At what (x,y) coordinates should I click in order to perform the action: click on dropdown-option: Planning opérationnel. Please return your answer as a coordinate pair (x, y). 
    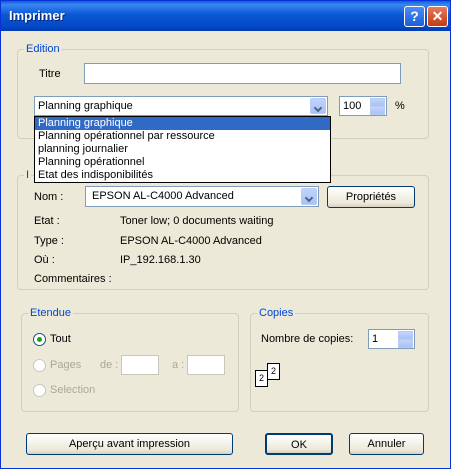
    Looking at the image, I should click on (182, 162).